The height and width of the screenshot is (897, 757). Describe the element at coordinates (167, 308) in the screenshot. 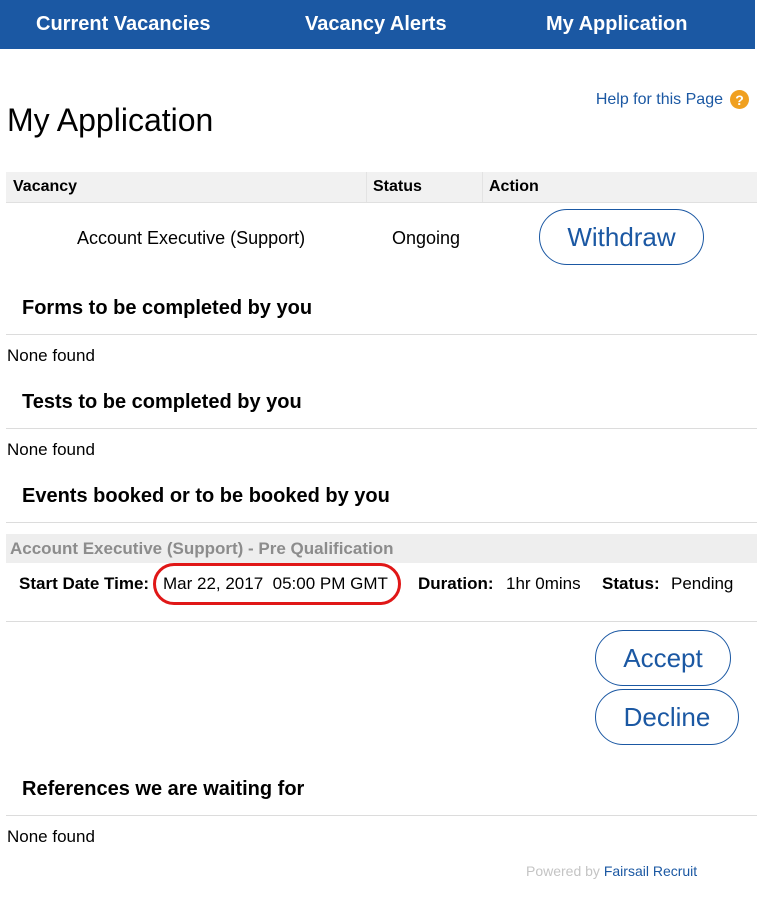

I see `forms-section-title: Forms to be completed by you` at that location.